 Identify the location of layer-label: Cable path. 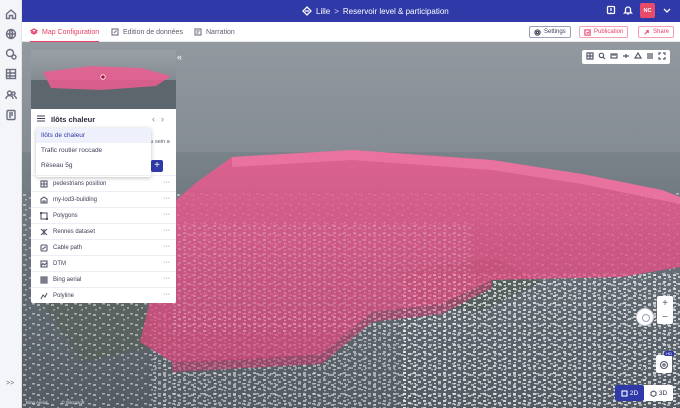
(68, 247).